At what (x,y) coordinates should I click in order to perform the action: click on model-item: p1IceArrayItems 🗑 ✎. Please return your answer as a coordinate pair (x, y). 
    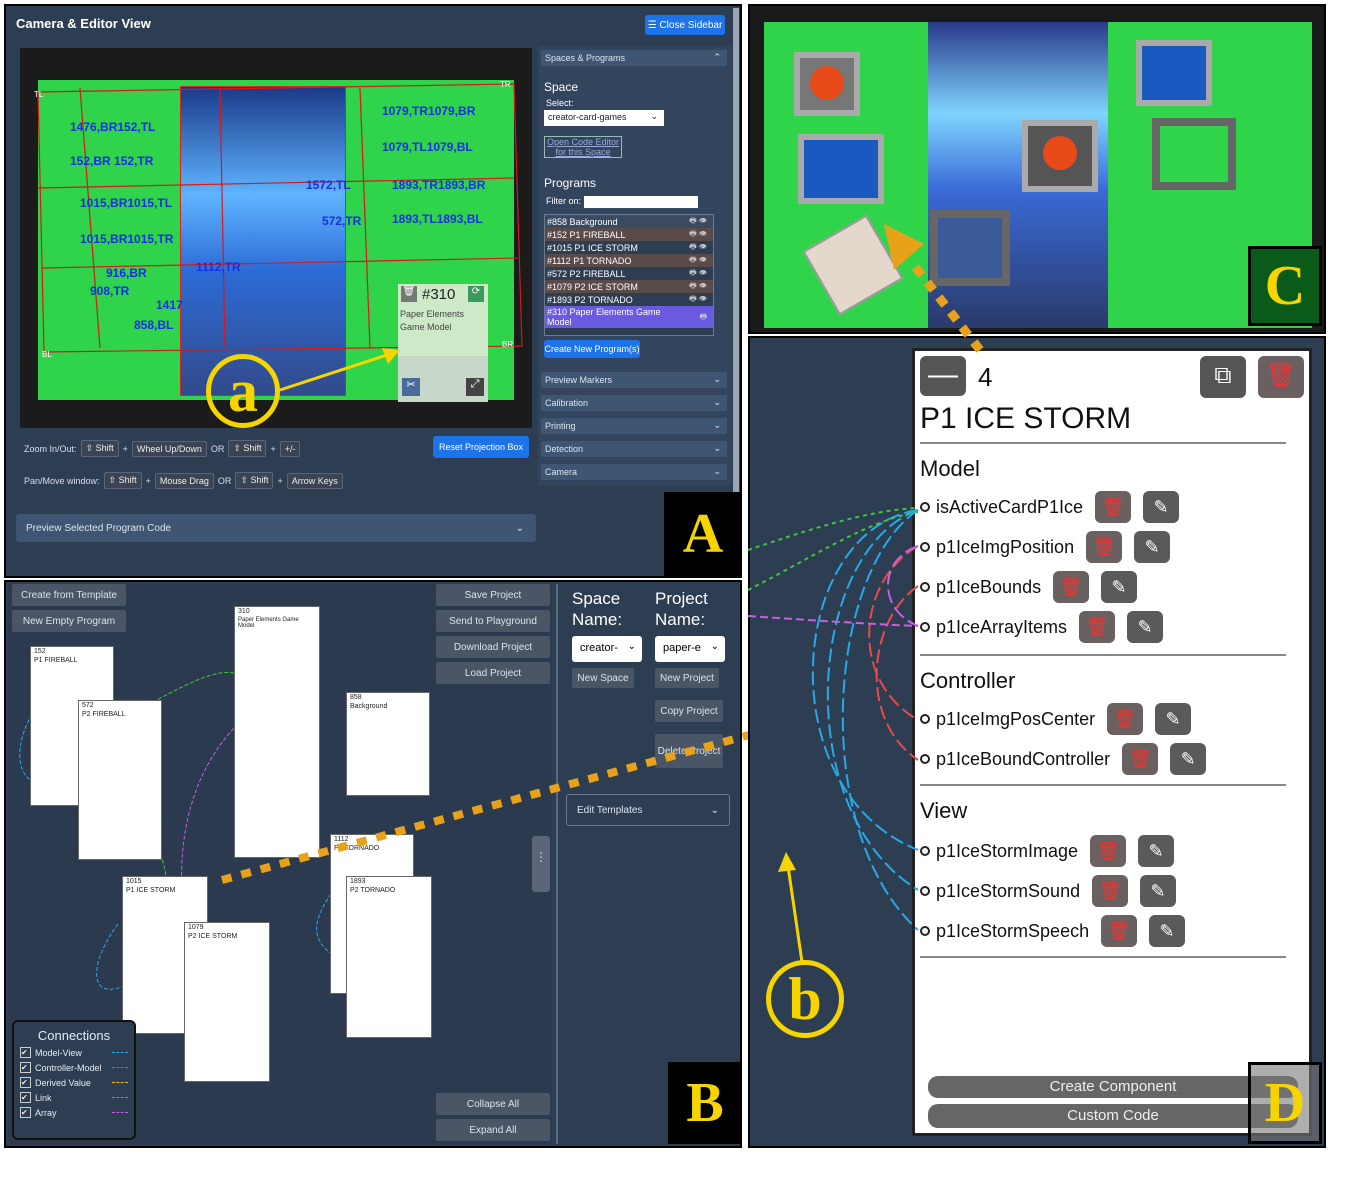
    Looking at the image, I should click on (1042, 627).